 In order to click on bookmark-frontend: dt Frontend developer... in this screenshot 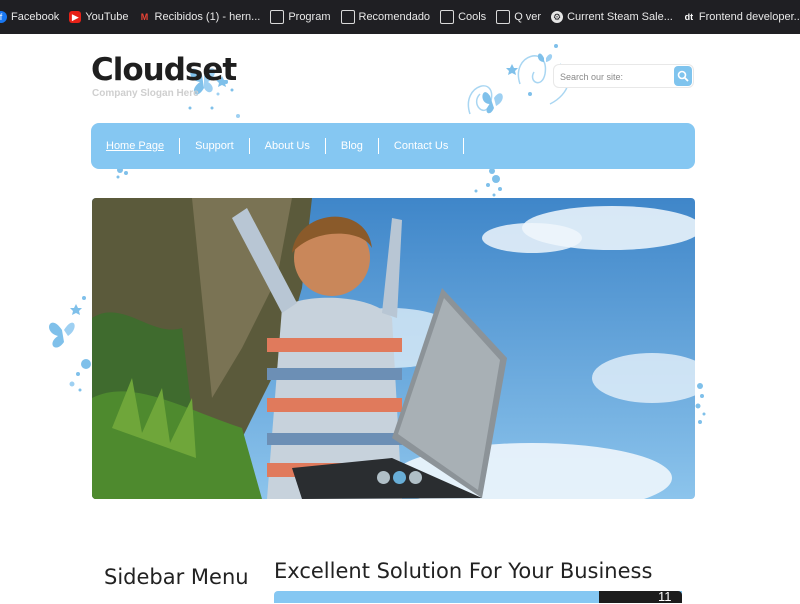, I will do `click(741, 17)`.